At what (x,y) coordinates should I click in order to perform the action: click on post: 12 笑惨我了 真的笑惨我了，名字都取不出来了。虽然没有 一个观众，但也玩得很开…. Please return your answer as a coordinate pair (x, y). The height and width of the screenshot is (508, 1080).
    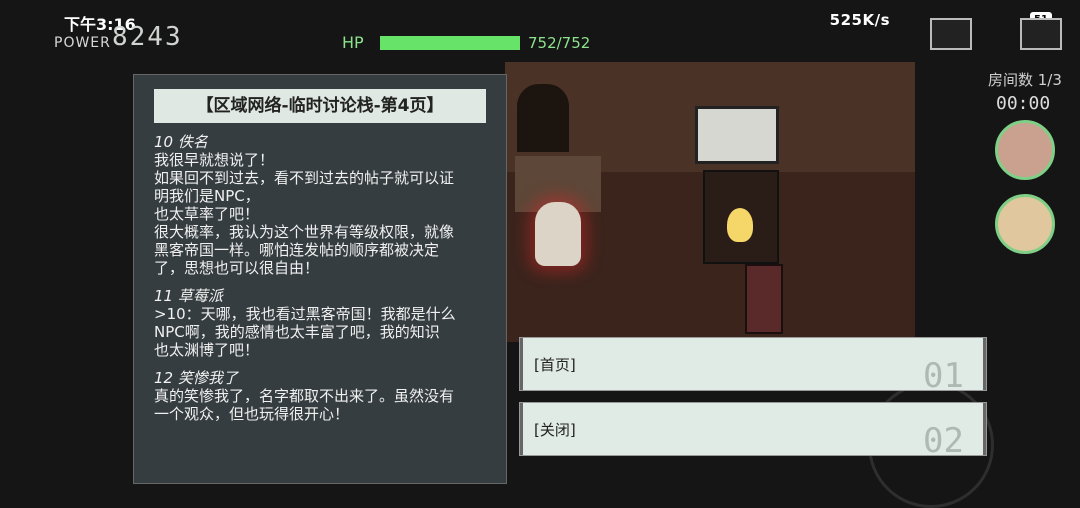
    Looking at the image, I should click on (324, 396).